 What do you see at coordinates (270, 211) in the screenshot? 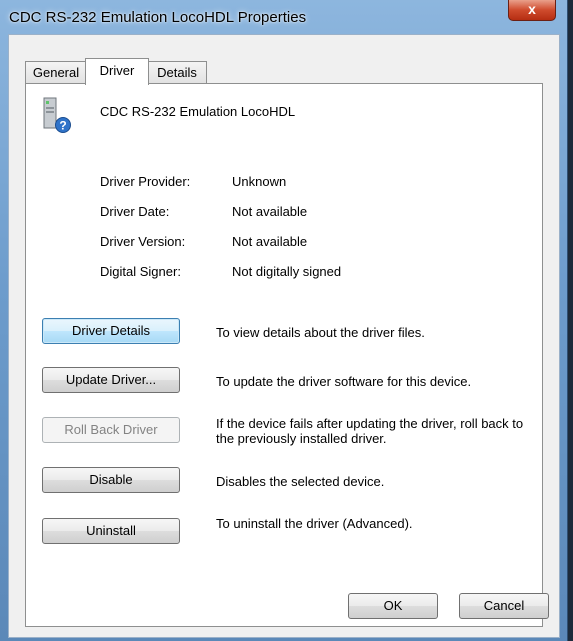
I see `driver-date-value: Not available` at bounding box center [270, 211].